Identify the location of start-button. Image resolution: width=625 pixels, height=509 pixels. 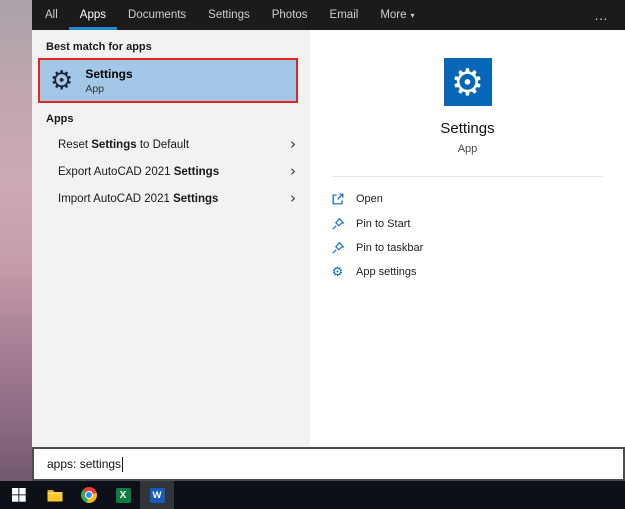
(19, 495).